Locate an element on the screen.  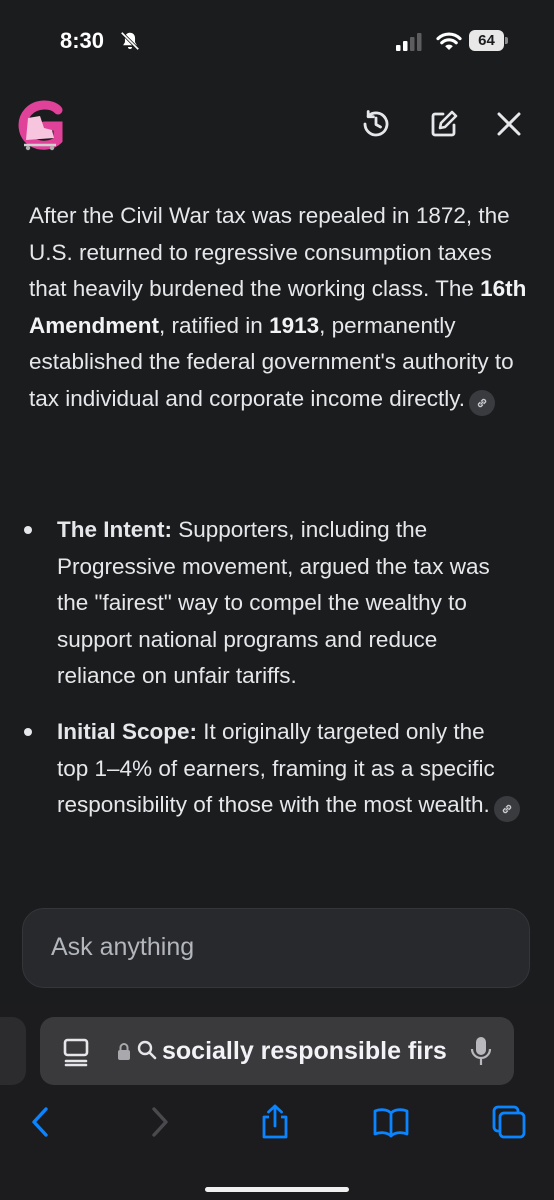
share-icon is located at coordinates (275, 1121).